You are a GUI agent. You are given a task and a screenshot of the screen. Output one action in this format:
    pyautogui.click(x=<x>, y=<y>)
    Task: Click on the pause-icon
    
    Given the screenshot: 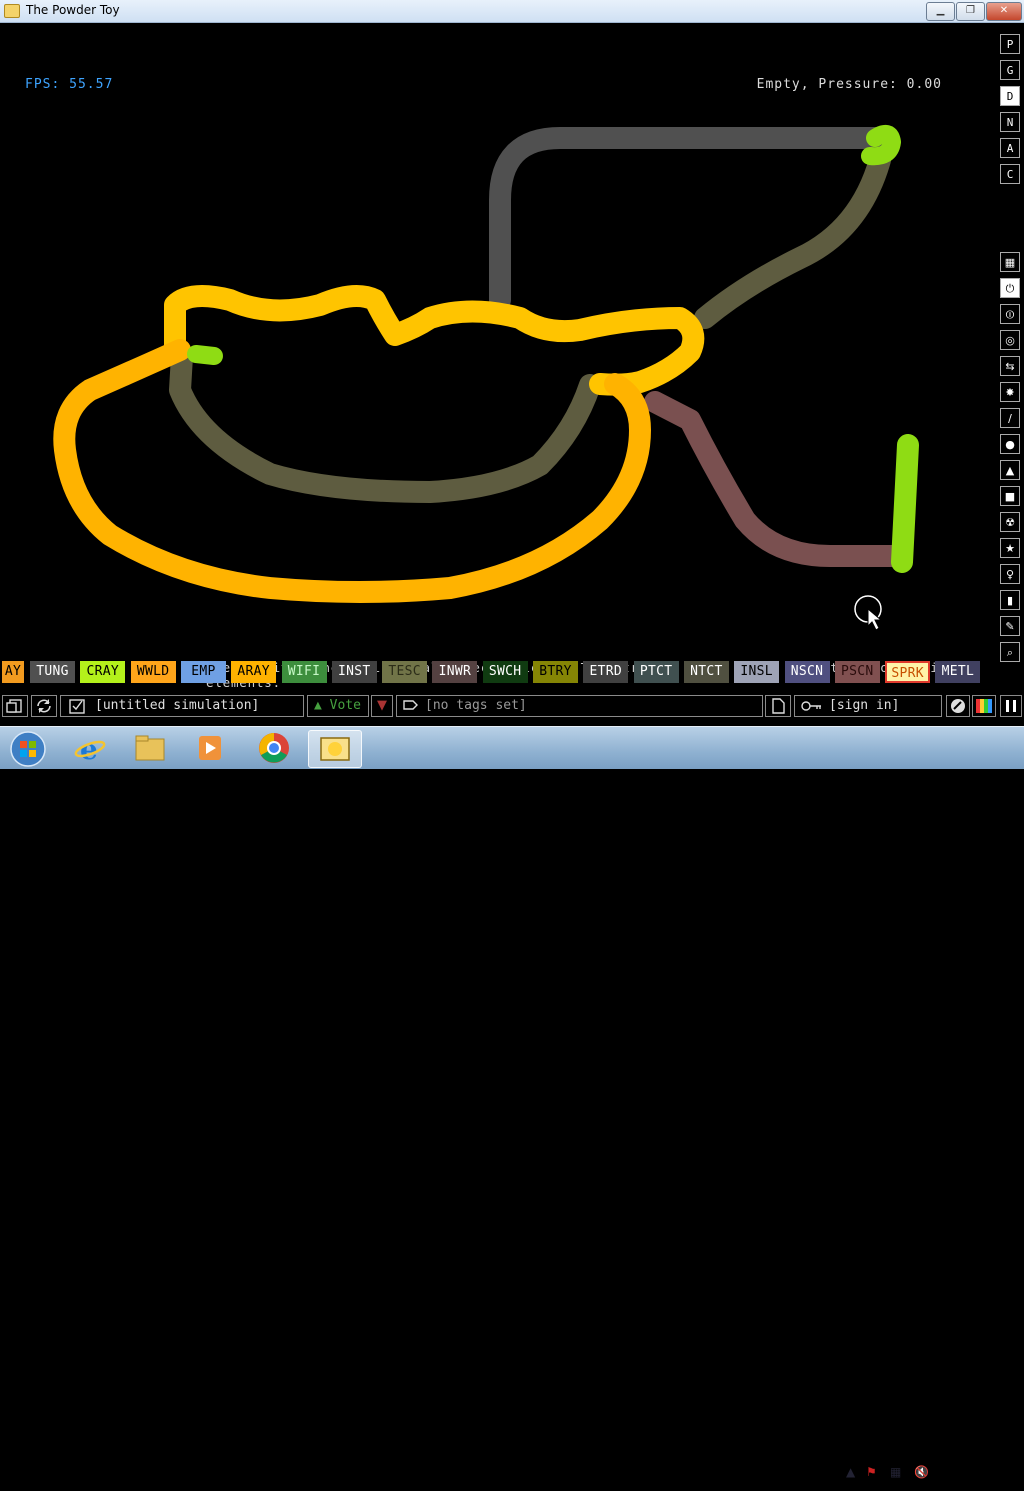 What is the action you would take?
    pyautogui.click(x=1011, y=706)
    